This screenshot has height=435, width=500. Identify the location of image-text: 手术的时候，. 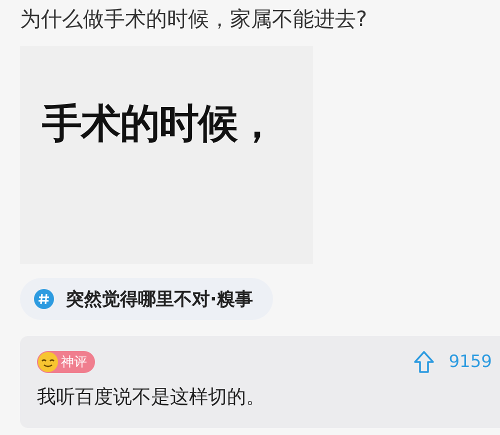
(159, 124).